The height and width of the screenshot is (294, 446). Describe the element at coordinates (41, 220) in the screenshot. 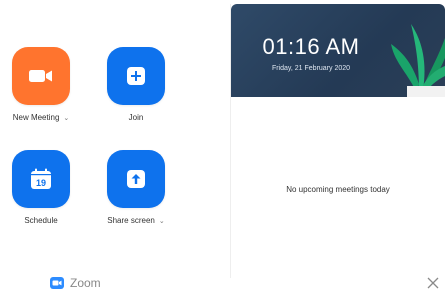

I see `schedule-label: Schedule` at that location.